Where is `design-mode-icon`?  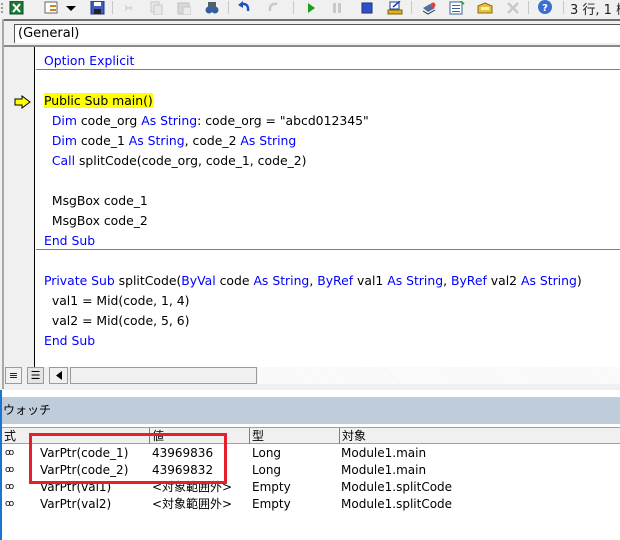 design-mode-icon is located at coordinates (395, 8).